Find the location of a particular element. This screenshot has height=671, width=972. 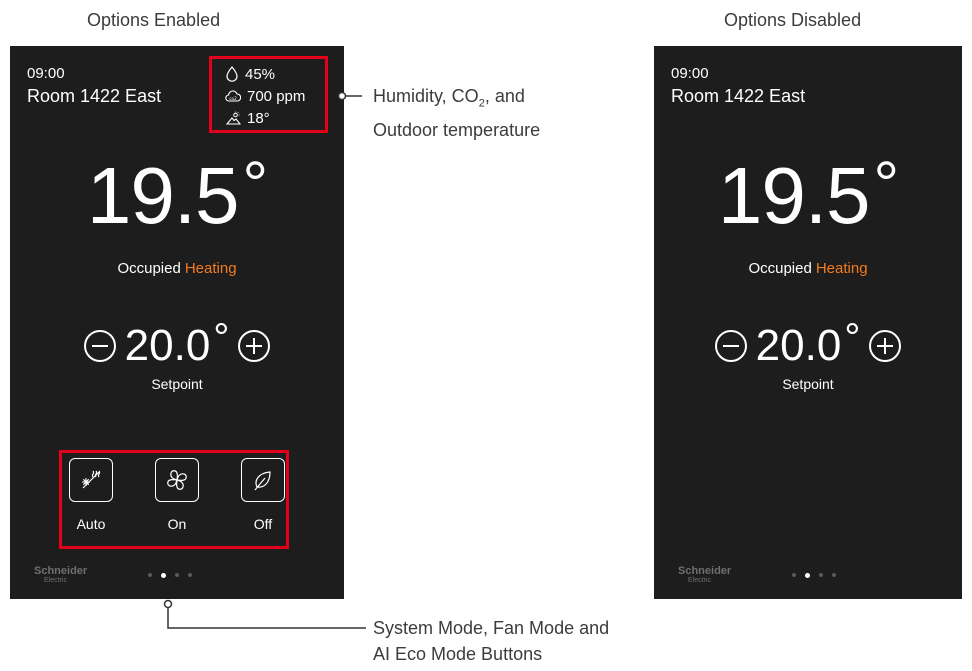

setpoint-value: 20.0° is located at coordinates (808, 344).